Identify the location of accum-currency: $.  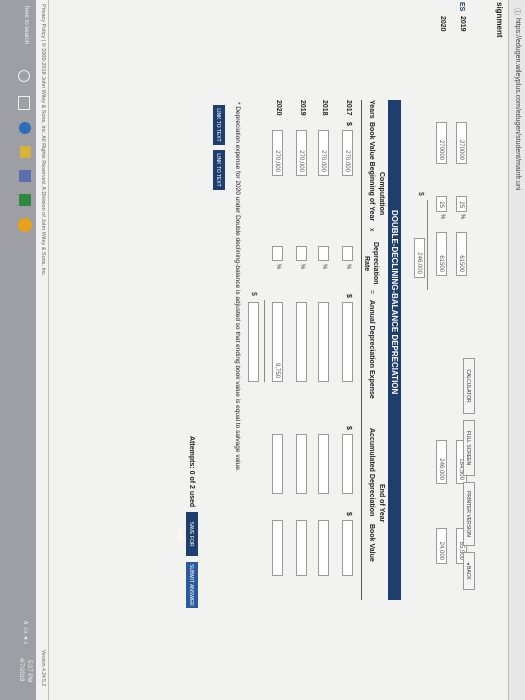
(348, 428).